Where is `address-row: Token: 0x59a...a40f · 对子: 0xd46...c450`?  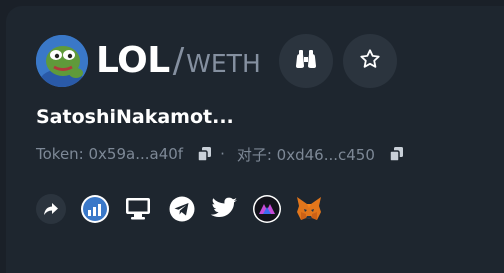
address-row: Token: 0x59a...a40f · 对子: 0xd46...c450 is located at coordinates (220, 154).